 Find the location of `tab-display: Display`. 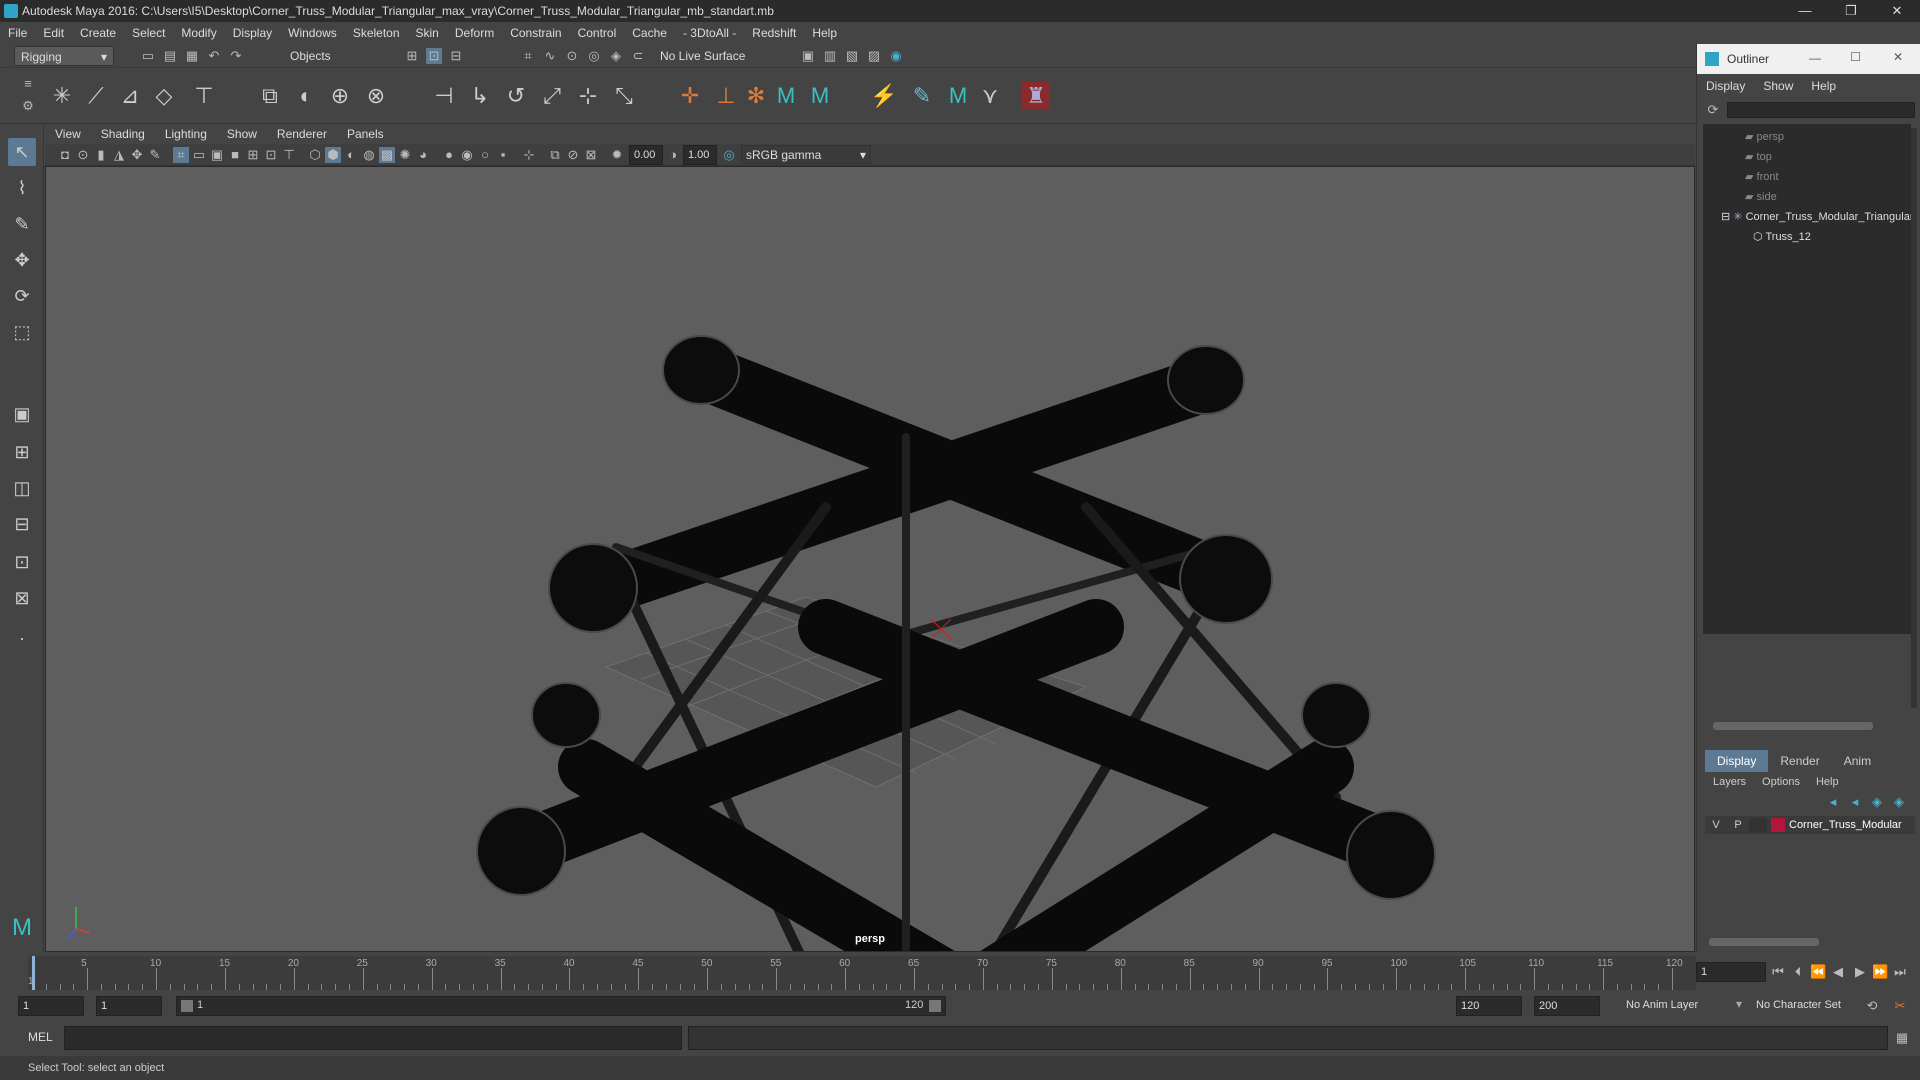

tab-display: Display is located at coordinates (1737, 761).